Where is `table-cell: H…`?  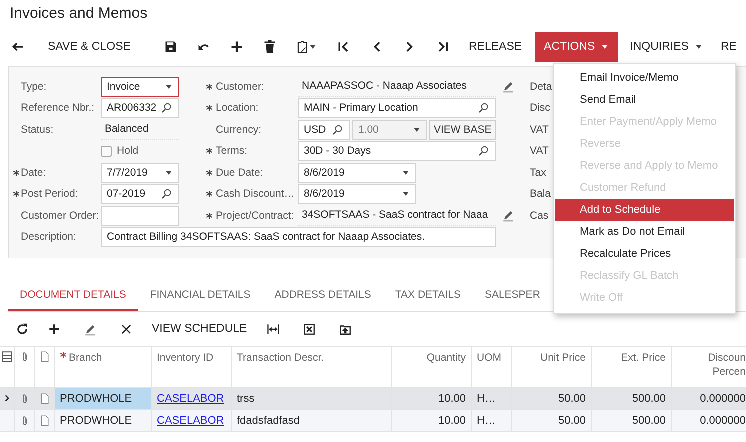 table-cell: H… is located at coordinates (486, 398).